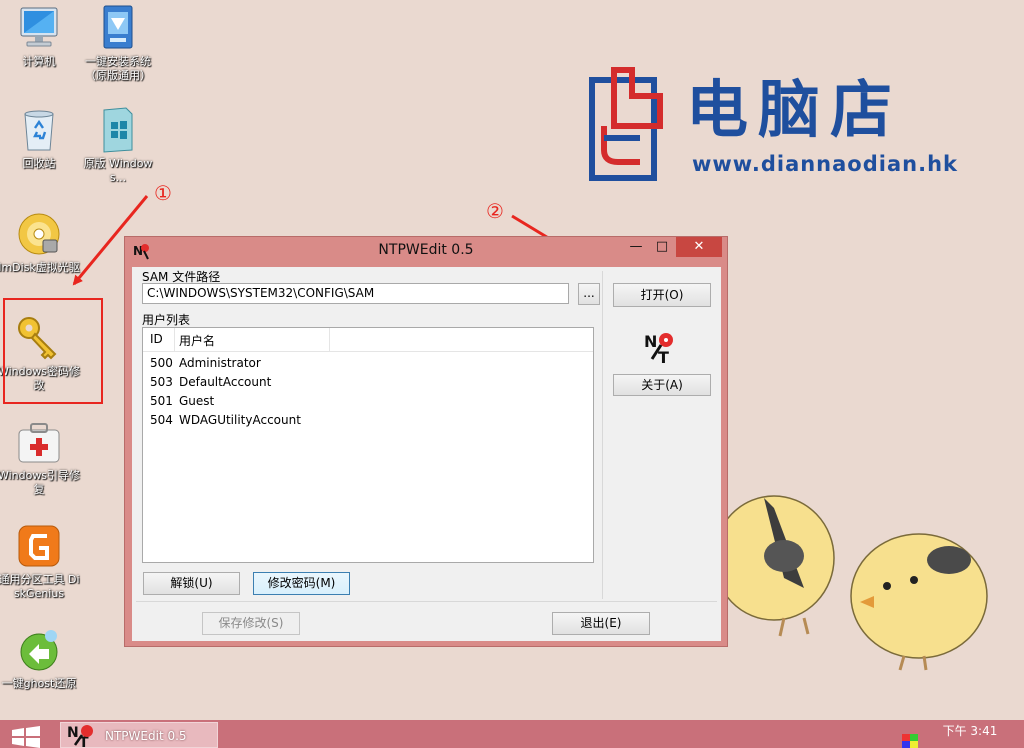  Describe the element at coordinates (825, 164) in the screenshot. I see `brand-url: www.diannaodian.hk` at that location.